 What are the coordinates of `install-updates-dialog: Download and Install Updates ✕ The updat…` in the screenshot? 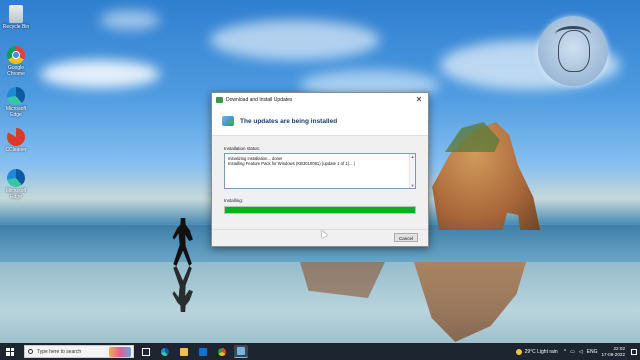 It's located at (320, 169).